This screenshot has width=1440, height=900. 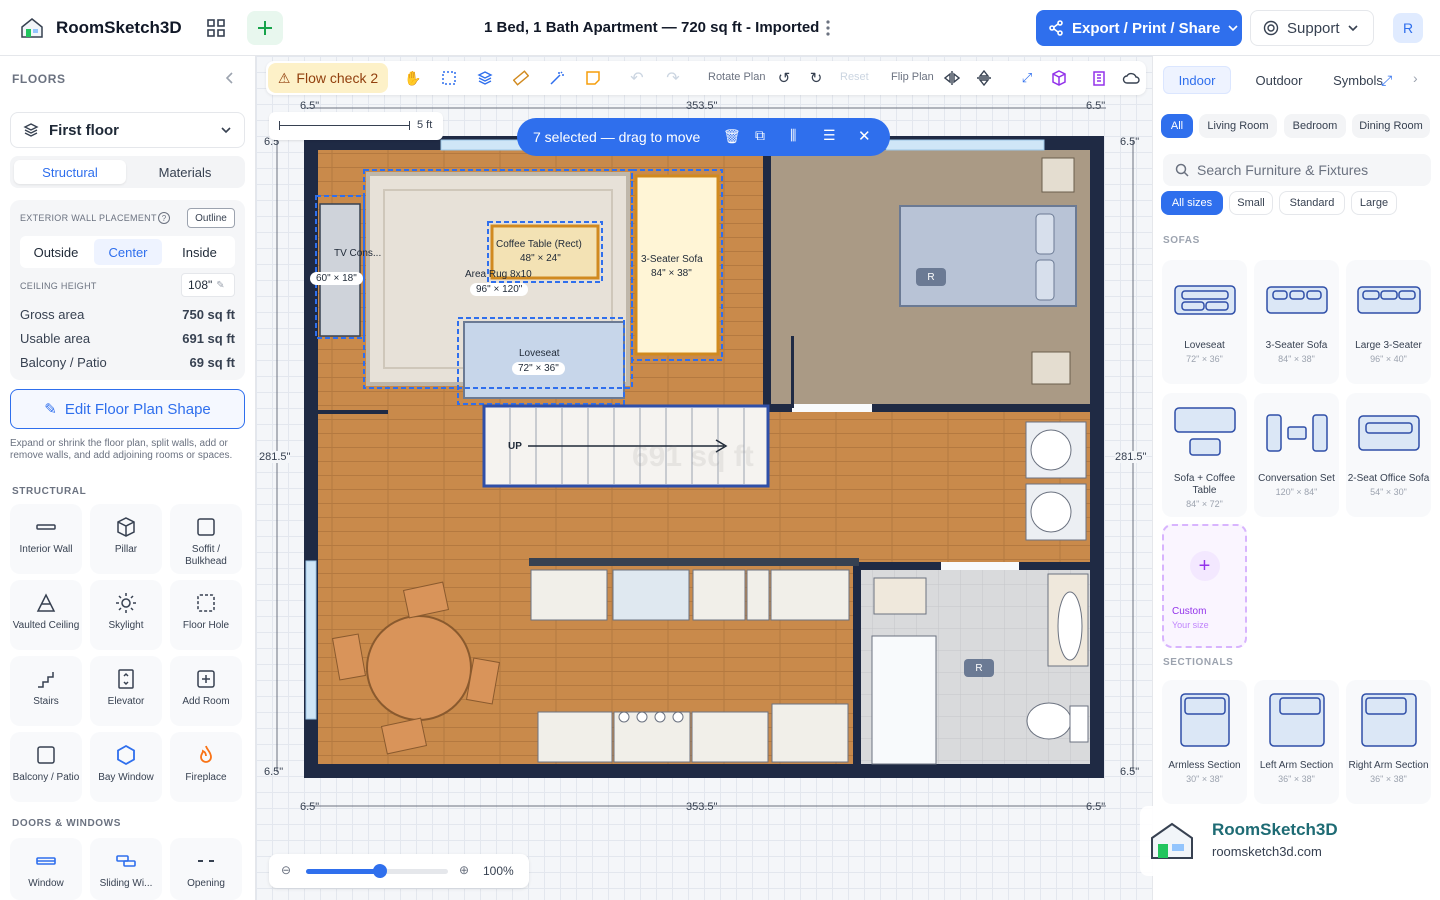 I want to click on size-filter-large: Large, so click(x=1374, y=203).